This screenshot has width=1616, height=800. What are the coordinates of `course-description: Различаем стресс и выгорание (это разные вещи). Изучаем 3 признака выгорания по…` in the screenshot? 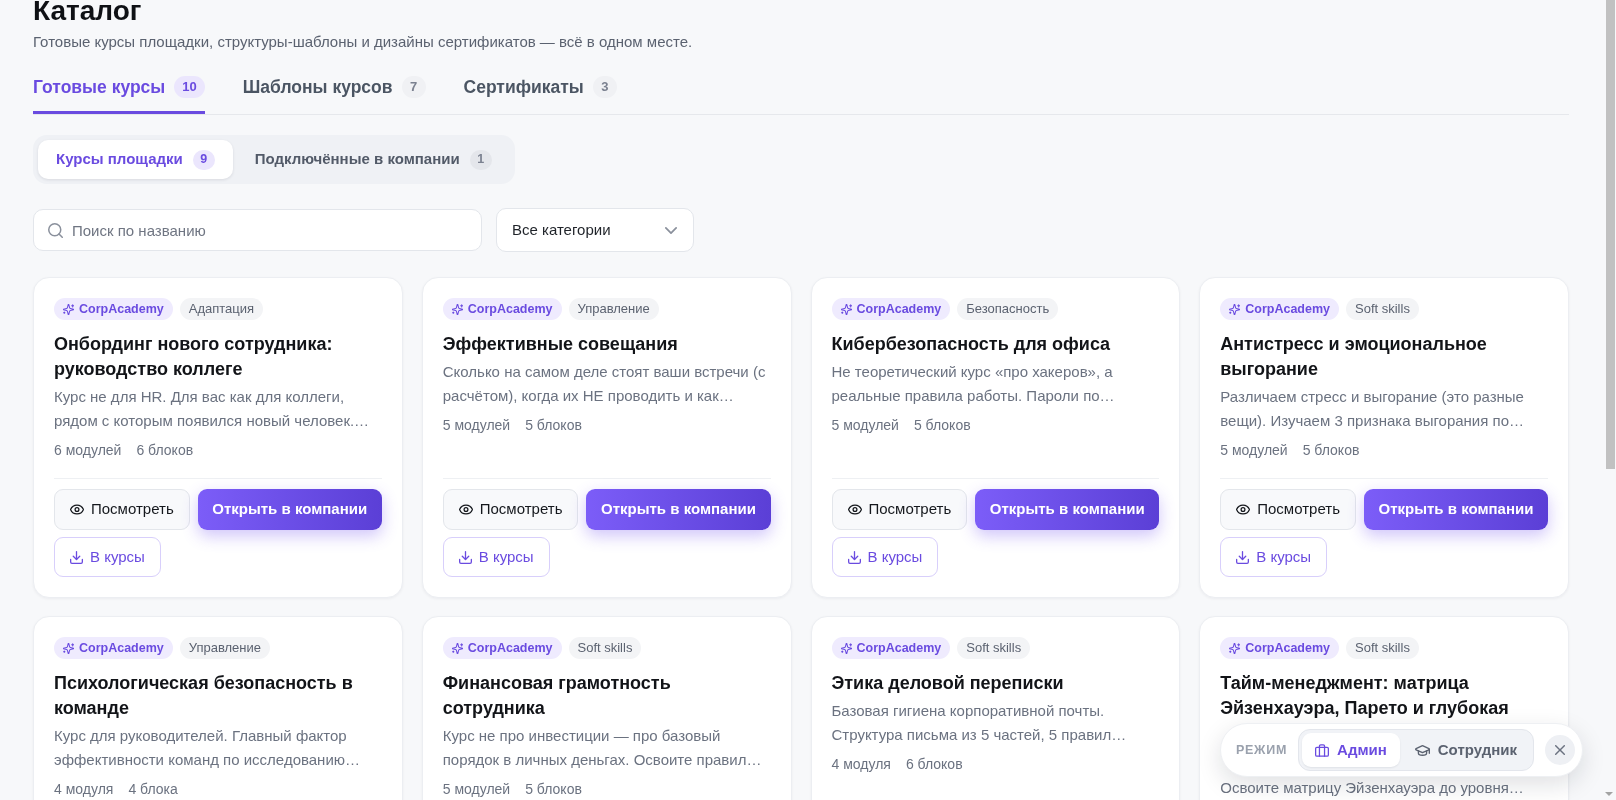 It's located at (1372, 409).